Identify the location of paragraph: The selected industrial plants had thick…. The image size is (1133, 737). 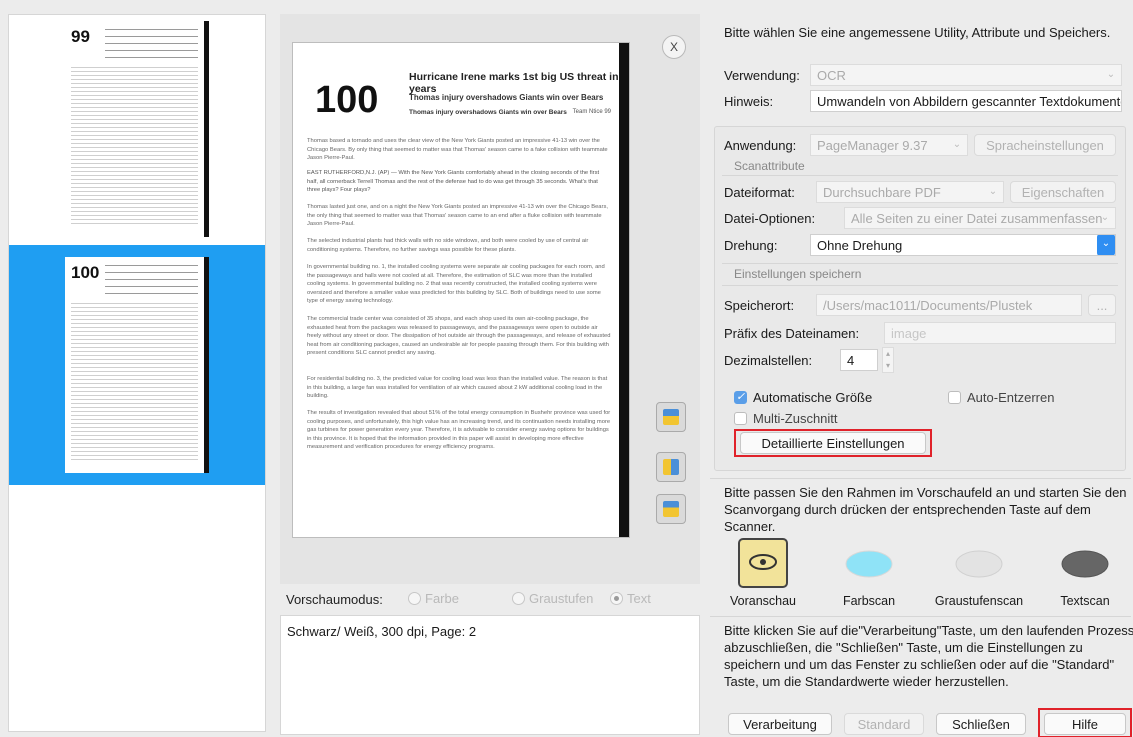
(448, 245).